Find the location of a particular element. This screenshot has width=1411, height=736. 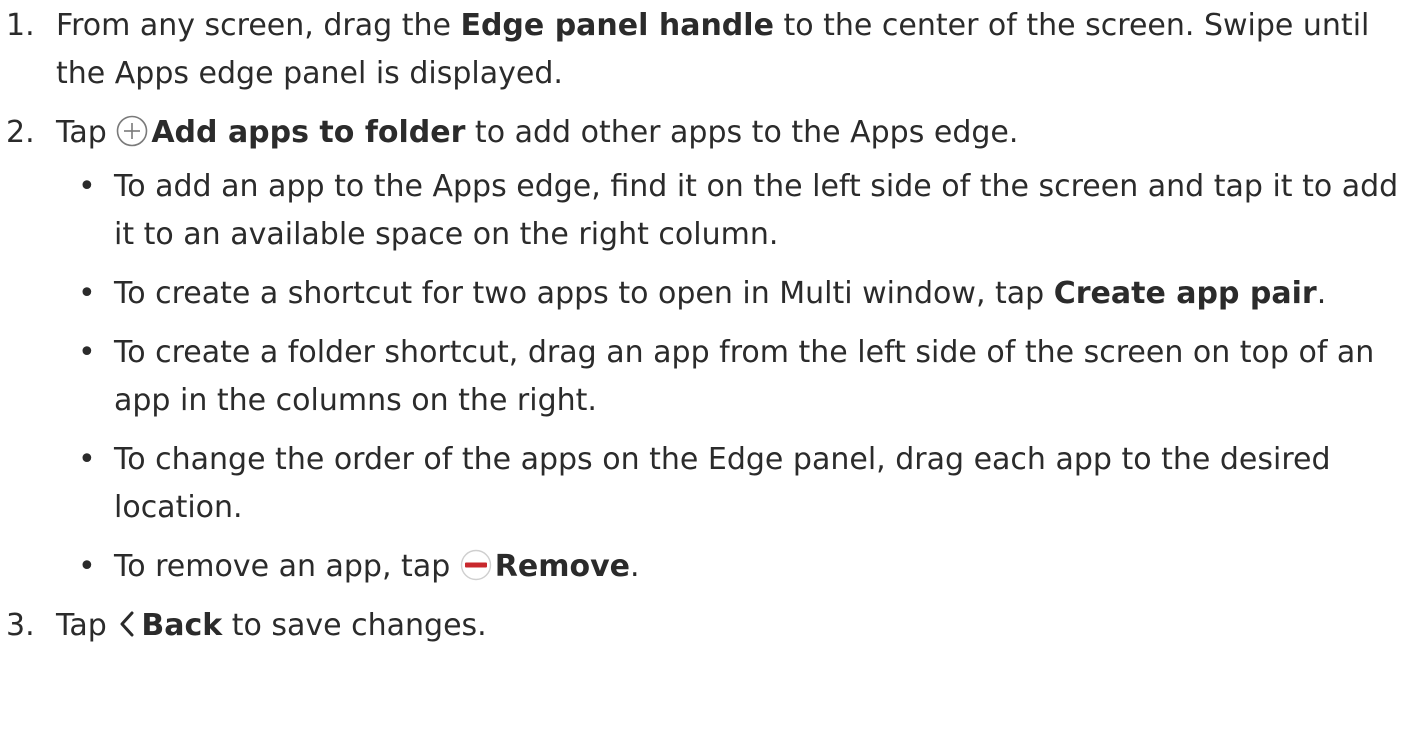

edge-panel-handle-label: Edge panel handle is located at coordinates (617, 25).